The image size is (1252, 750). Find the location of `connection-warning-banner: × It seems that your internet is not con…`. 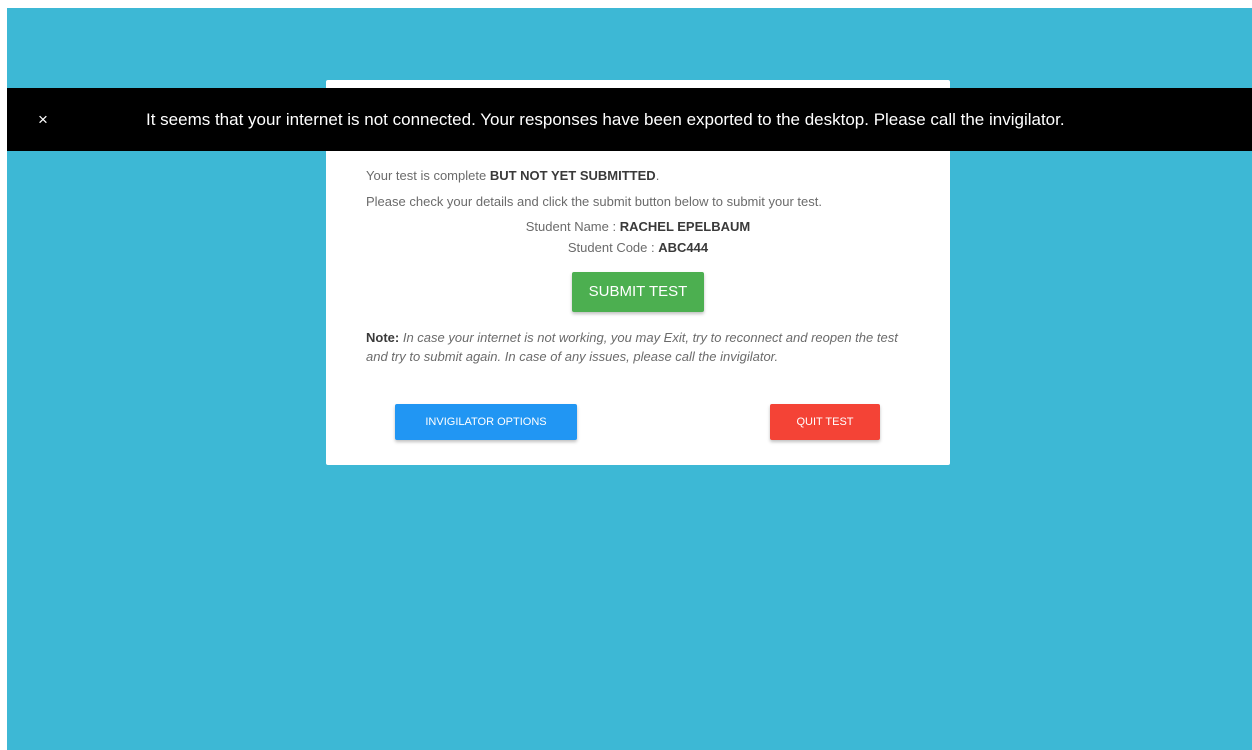

connection-warning-banner: × It seems that your internet is not con… is located at coordinates (629, 119).